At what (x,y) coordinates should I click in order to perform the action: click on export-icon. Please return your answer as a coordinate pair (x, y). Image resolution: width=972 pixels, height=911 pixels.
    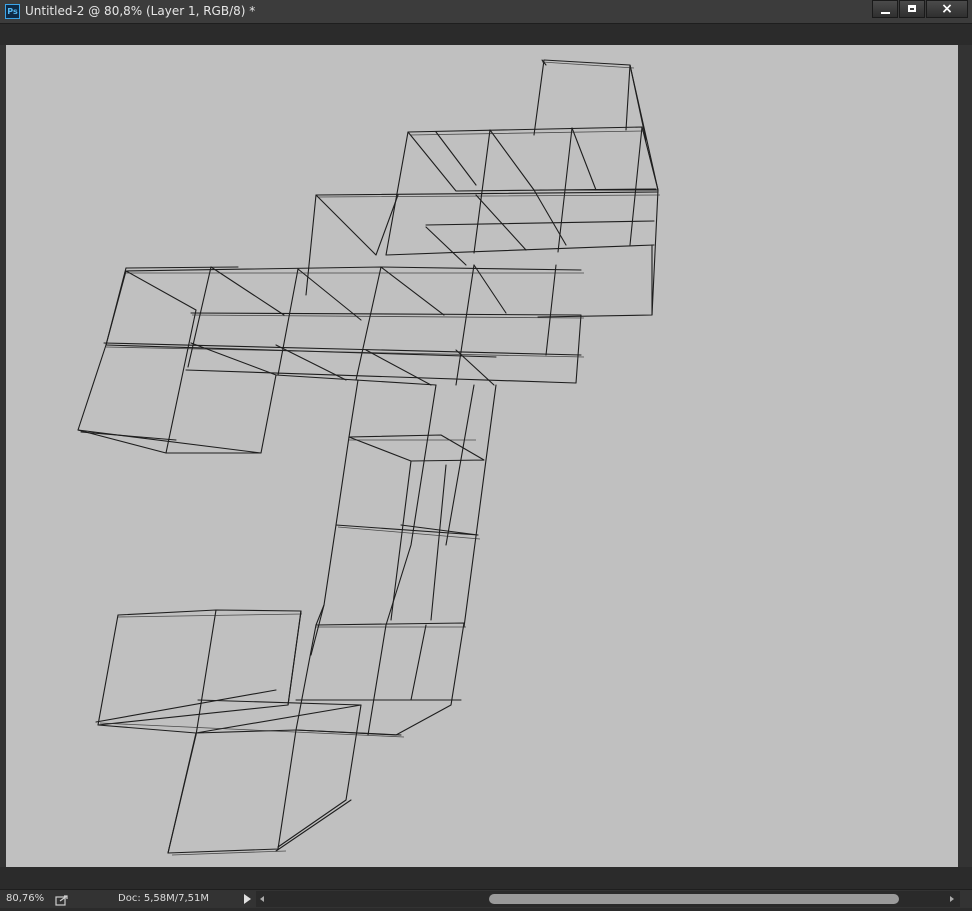
    Looking at the image, I should click on (62, 899).